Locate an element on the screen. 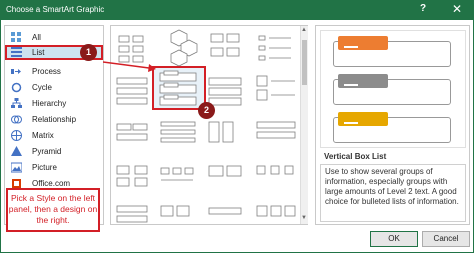 Image resolution: width=474 pixels, height=253 pixels. category-matrix: Matrix is located at coordinates (54, 135).